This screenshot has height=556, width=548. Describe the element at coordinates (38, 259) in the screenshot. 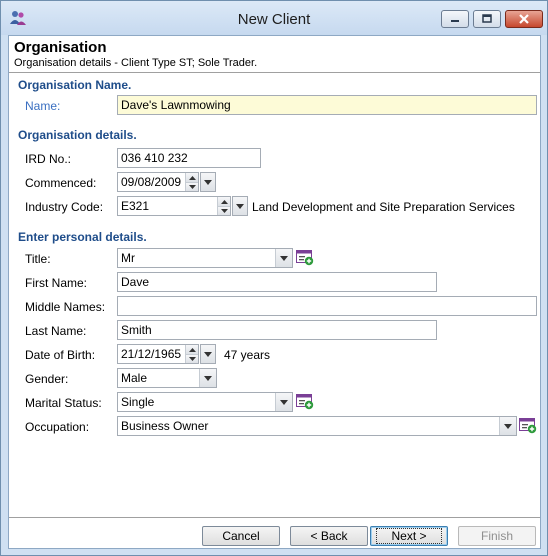

I see `title-label: Title:` at that location.